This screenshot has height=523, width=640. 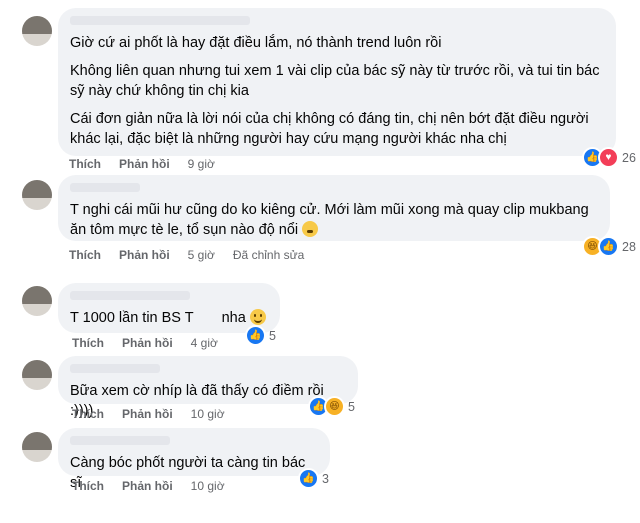 What do you see at coordinates (629, 157) in the screenshot?
I see `reaction-count: 26` at bounding box center [629, 157].